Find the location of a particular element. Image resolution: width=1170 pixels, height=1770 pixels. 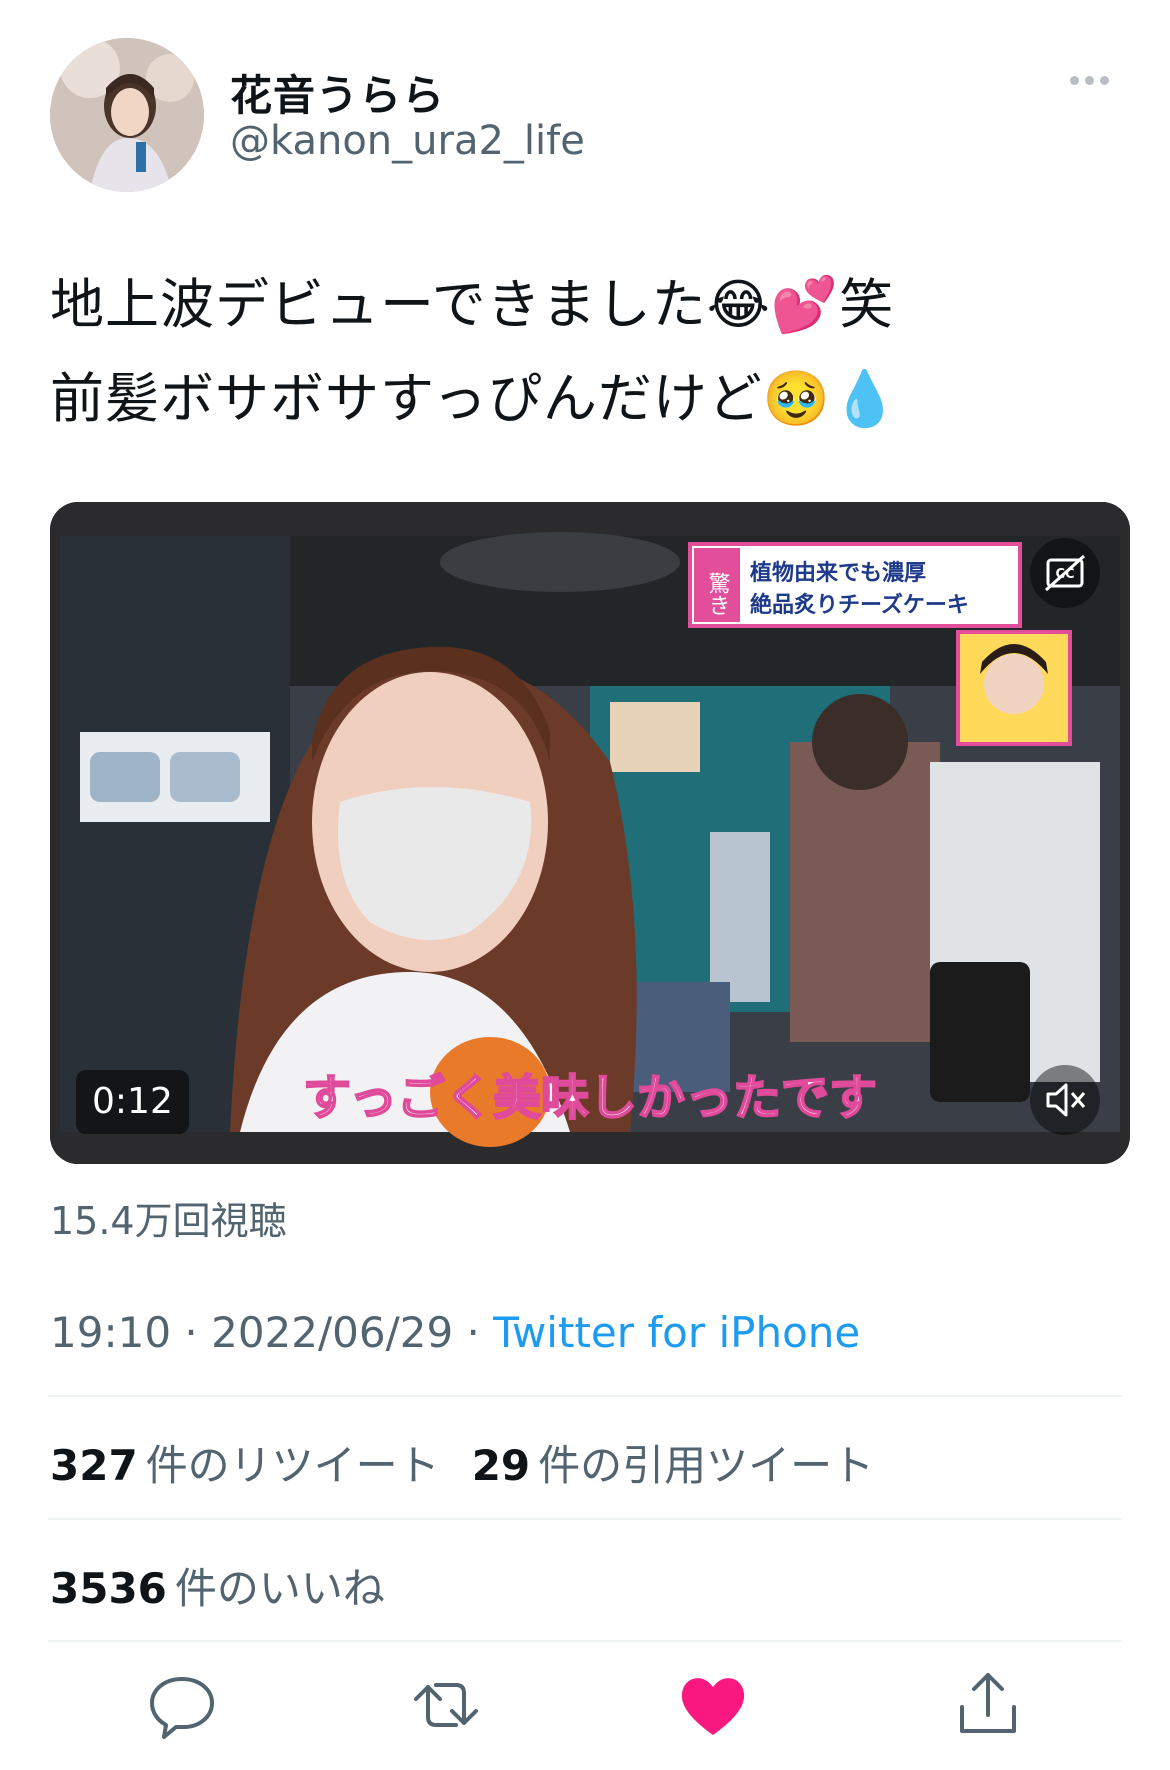

mute-icon is located at coordinates (1065, 1100).